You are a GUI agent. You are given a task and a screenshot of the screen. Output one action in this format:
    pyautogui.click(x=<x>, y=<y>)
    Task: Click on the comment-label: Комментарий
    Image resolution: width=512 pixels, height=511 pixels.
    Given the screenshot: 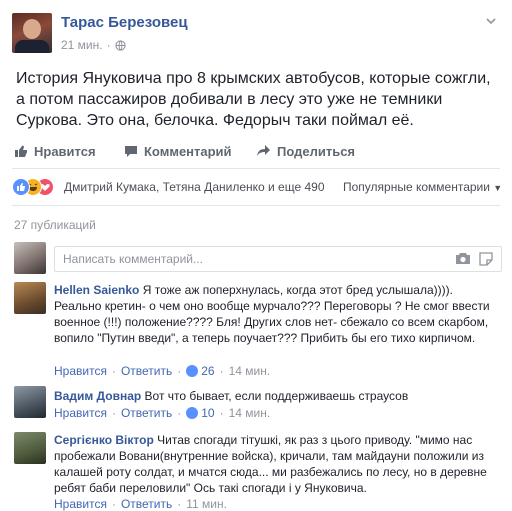 What is the action you would take?
    pyautogui.click(x=188, y=151)
    